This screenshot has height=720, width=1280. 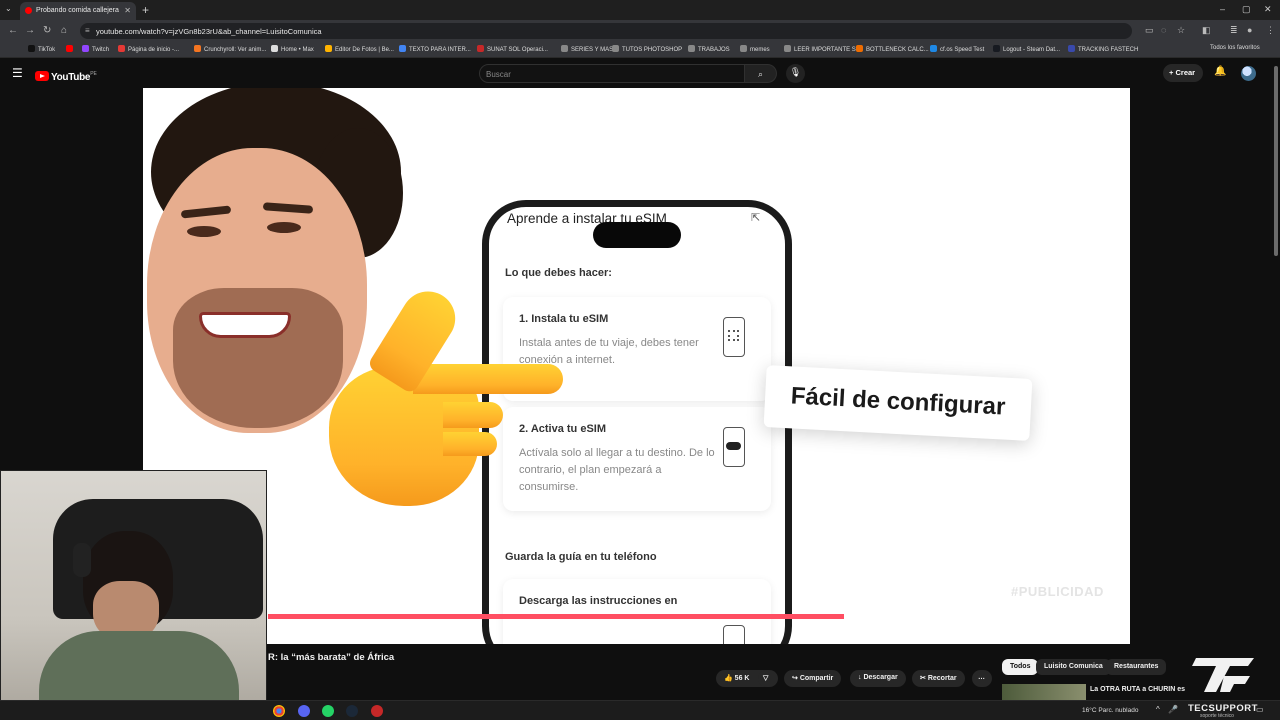 I want to click on plus-icon: +, so click(x=1171, y=72).